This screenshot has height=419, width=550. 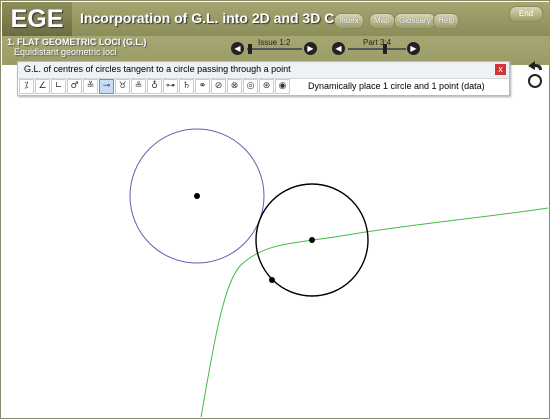 I want to click on tool-icon-16: ⊛, so click(x=266, y=86).